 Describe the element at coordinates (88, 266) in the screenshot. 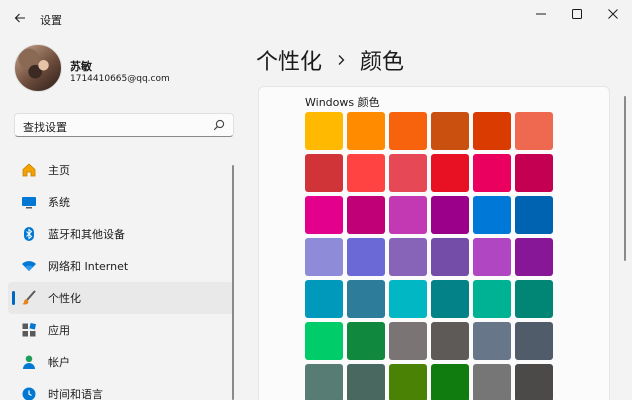

I see `sidebar-item-label: 网络和 Internet` at that location.